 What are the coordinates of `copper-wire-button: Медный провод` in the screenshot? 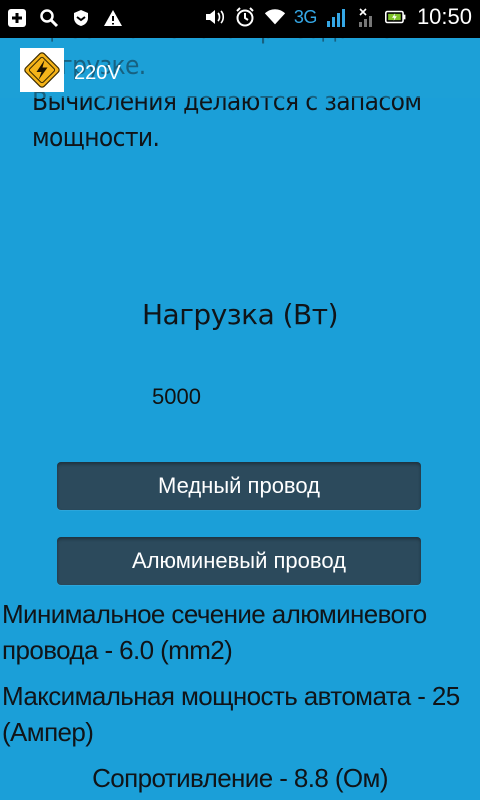 It's located at (239, 486).